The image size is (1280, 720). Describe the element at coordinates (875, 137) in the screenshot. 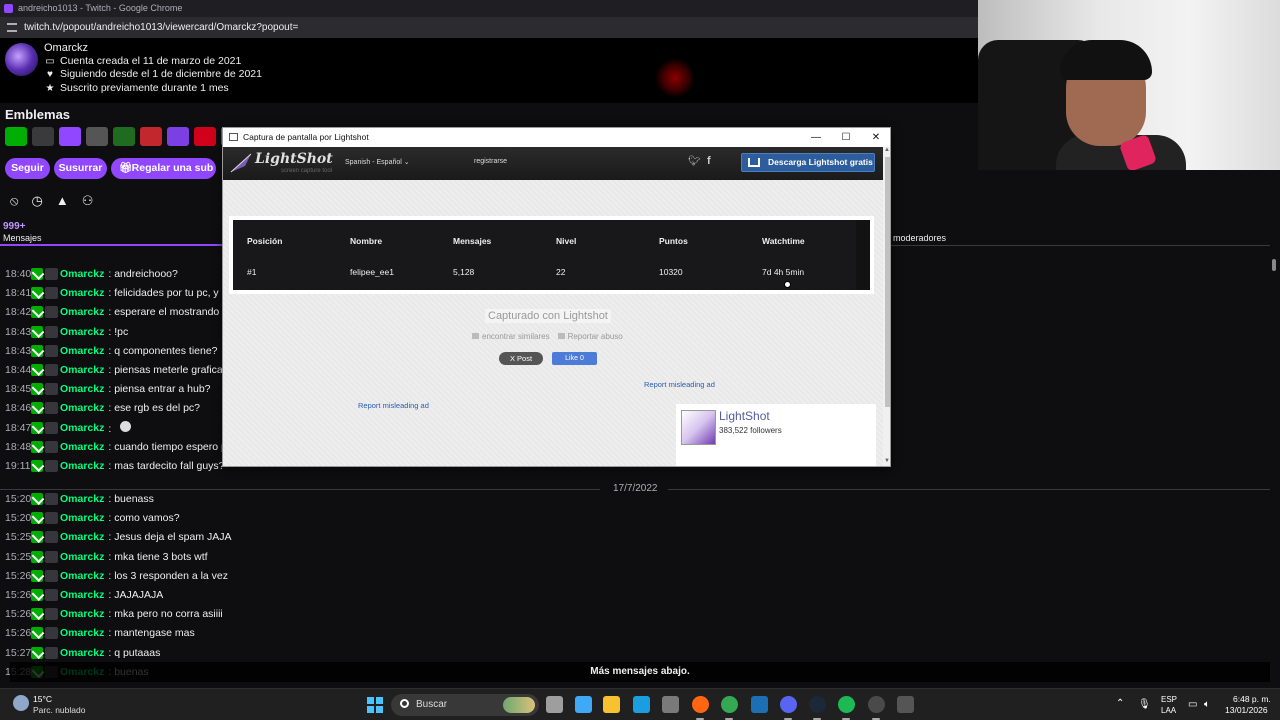

I see `close-icon: ✕` at that location.